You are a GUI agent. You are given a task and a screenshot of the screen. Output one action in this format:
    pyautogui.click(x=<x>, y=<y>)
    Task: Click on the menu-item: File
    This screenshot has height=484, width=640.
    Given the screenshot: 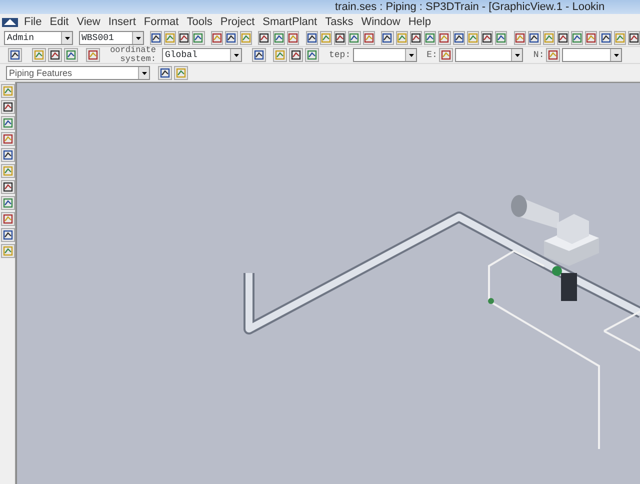 What is the action you would take?
    pyautogui.click(x=33, y=22)
    